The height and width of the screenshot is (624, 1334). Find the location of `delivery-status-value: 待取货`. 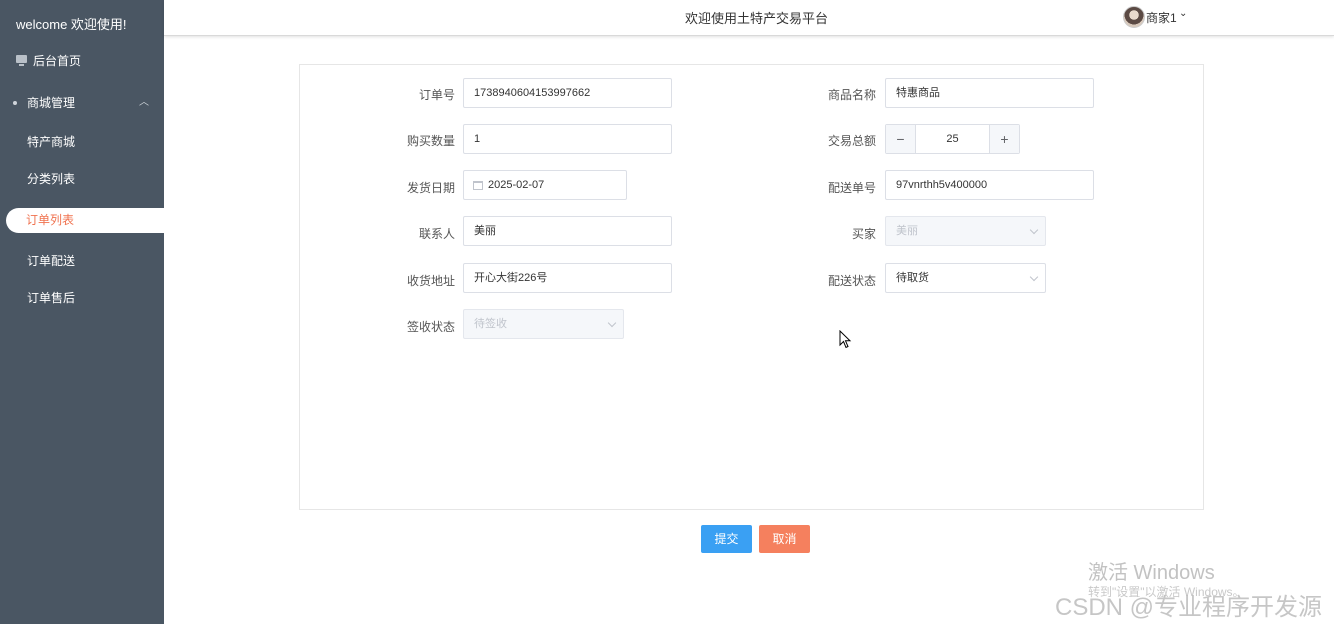

delivery-status-value: 待取货 is located at coordinates (912, 278).